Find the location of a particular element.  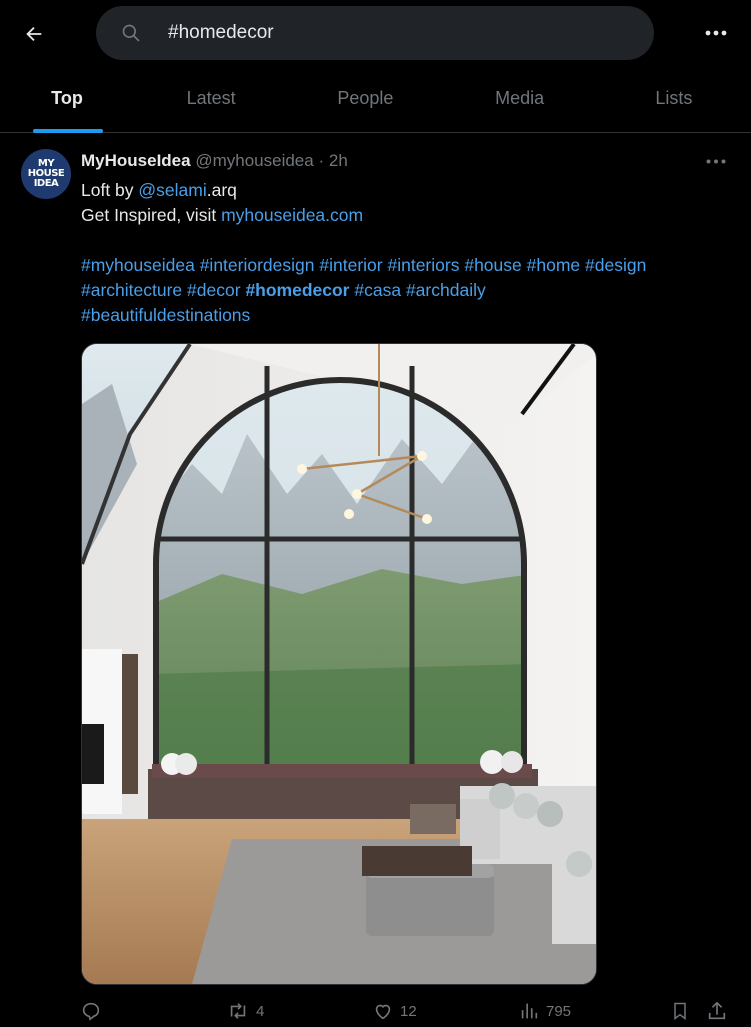

share-button is located at coordinates (717, 1011).